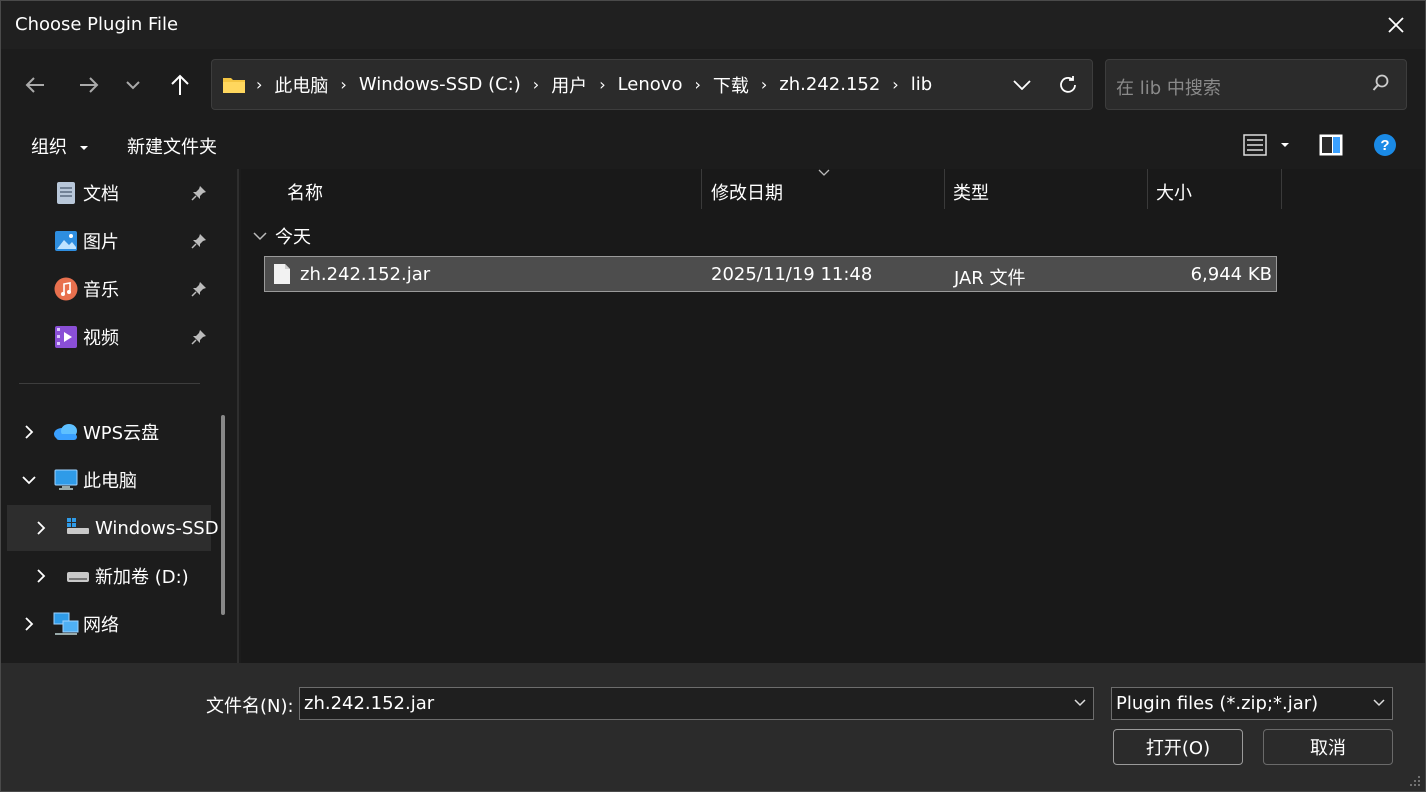  I want to click on breadcrumb-item: zh.242.152, so click(829, 84).